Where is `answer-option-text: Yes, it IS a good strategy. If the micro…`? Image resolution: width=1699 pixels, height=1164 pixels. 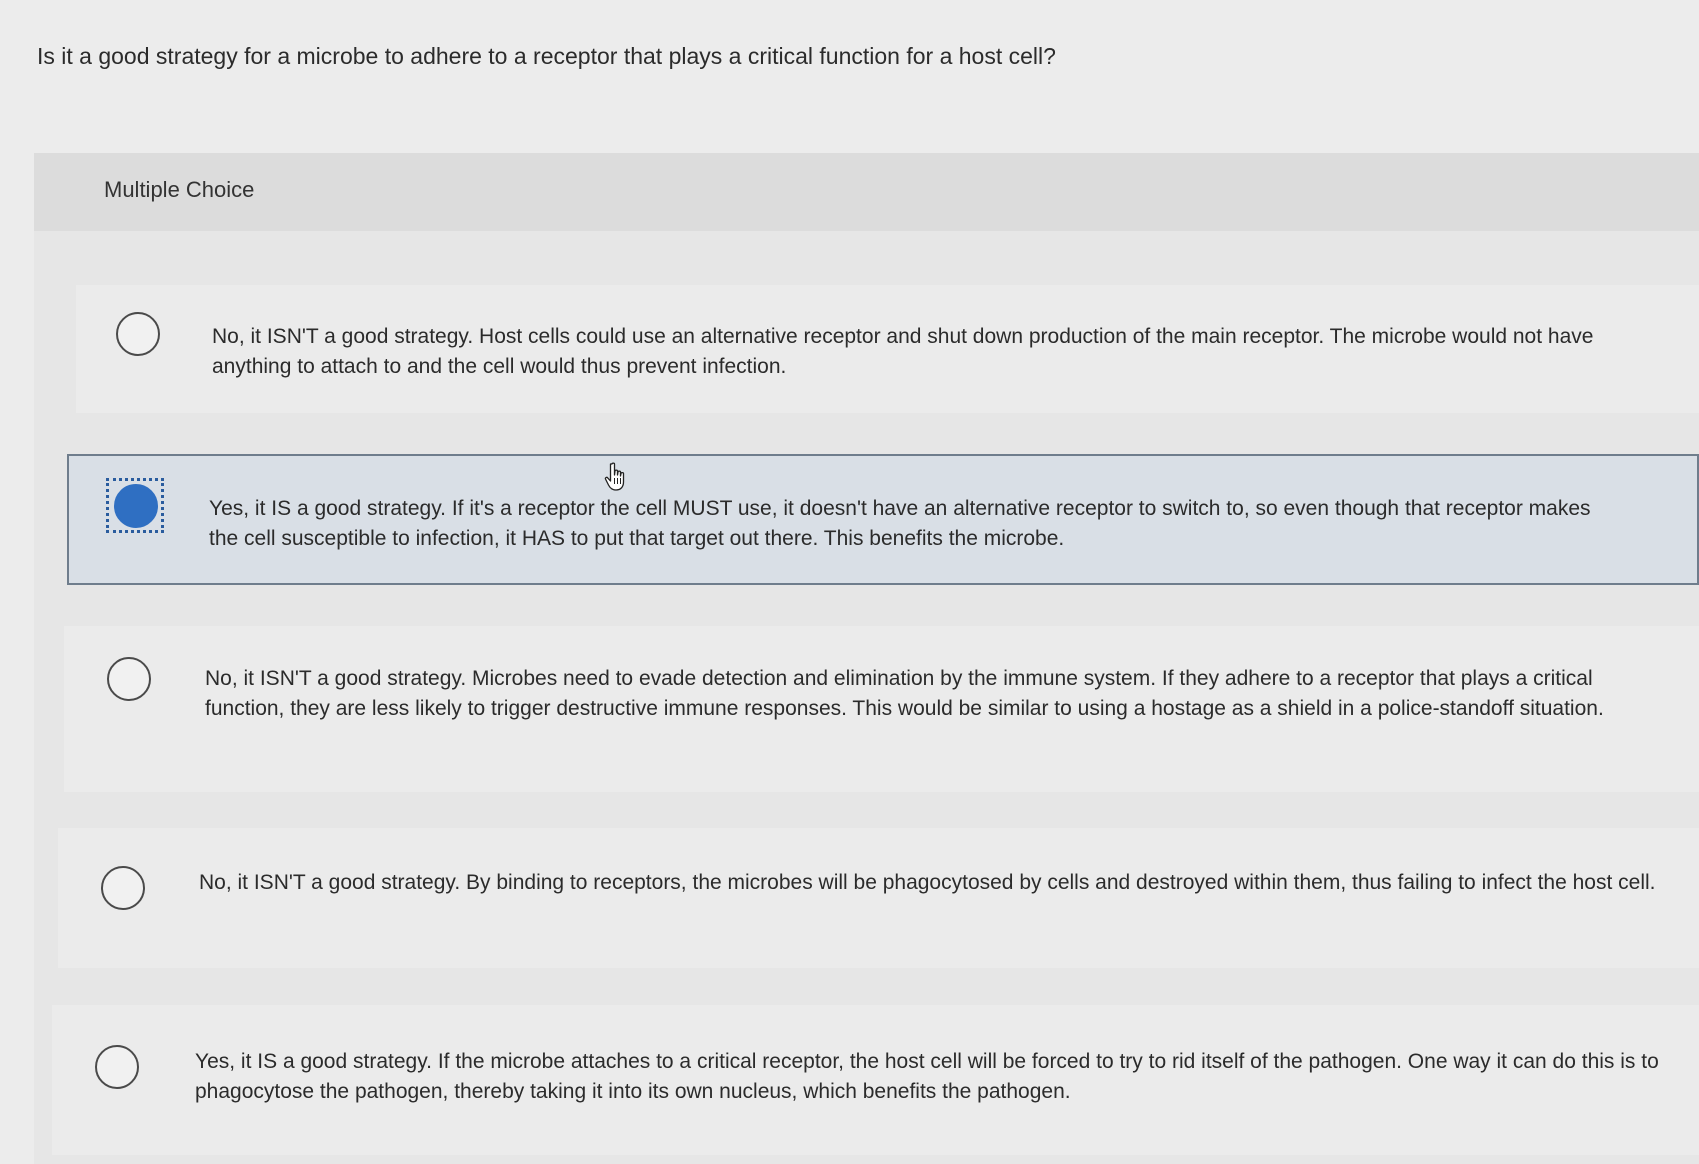 answer-option-text: Yes, it IS a good strategy. If the micro… is located at coordinates (927, 1076).